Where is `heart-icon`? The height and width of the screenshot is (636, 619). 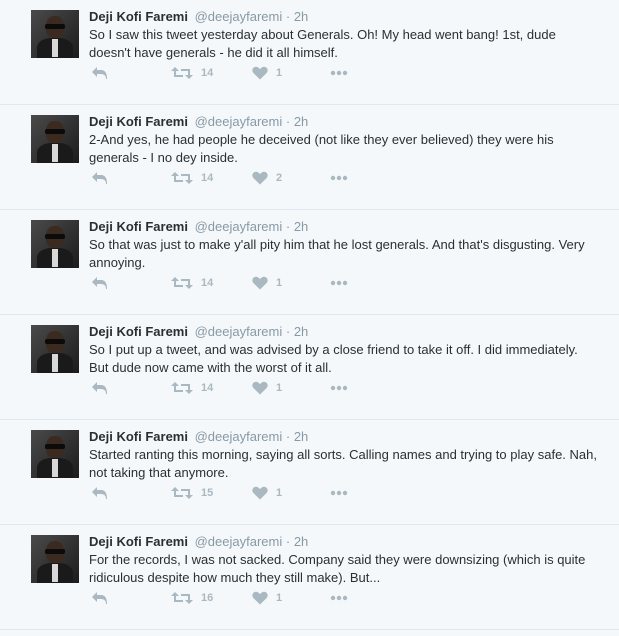 heart-icon is located at coordinates (260, 598).